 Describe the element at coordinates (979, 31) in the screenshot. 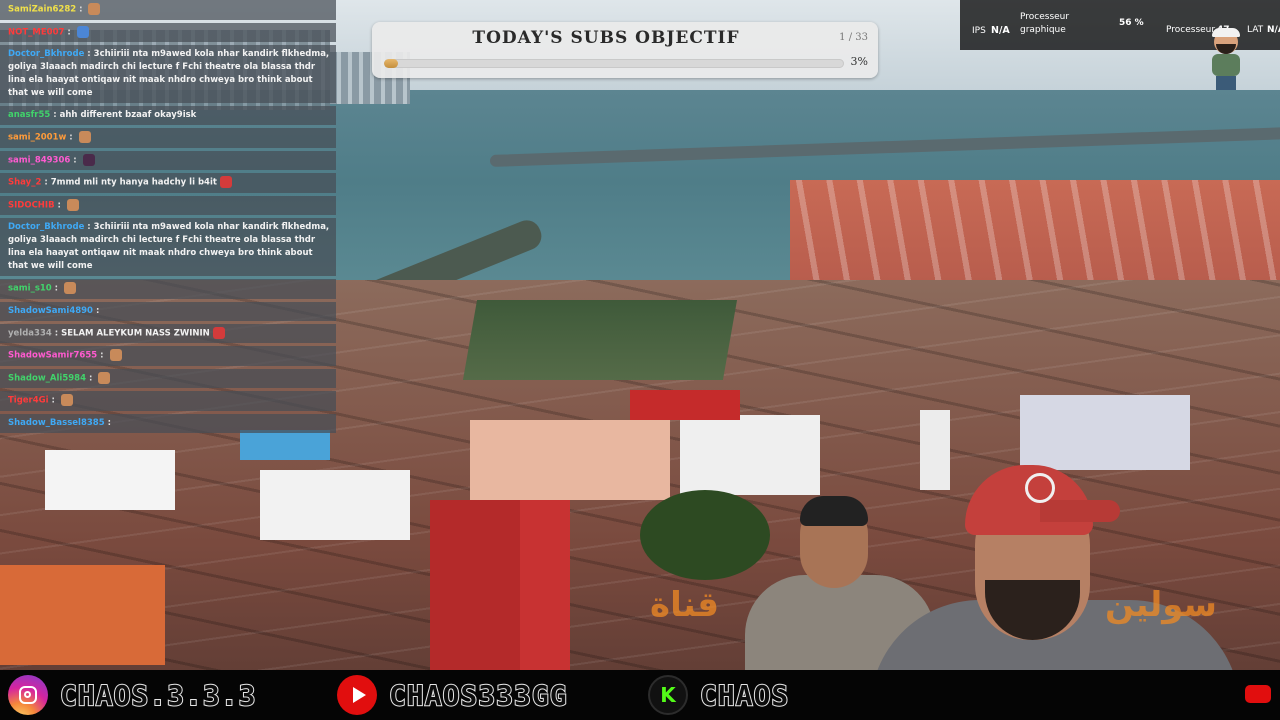

I see `ips-label: IPS` at that location.